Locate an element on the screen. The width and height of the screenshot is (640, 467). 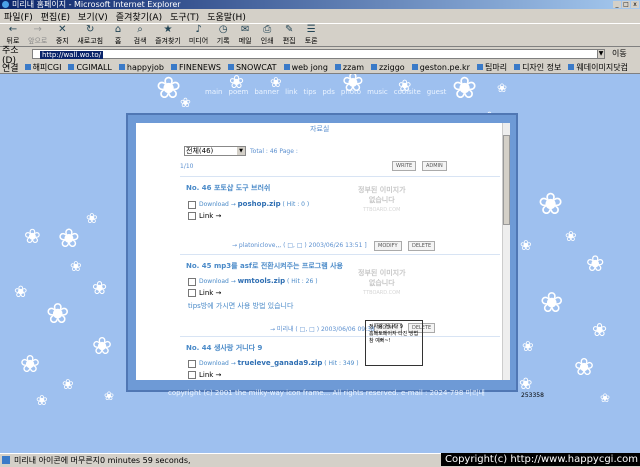
nav-item-link: link is located at coordinates (291, 92).